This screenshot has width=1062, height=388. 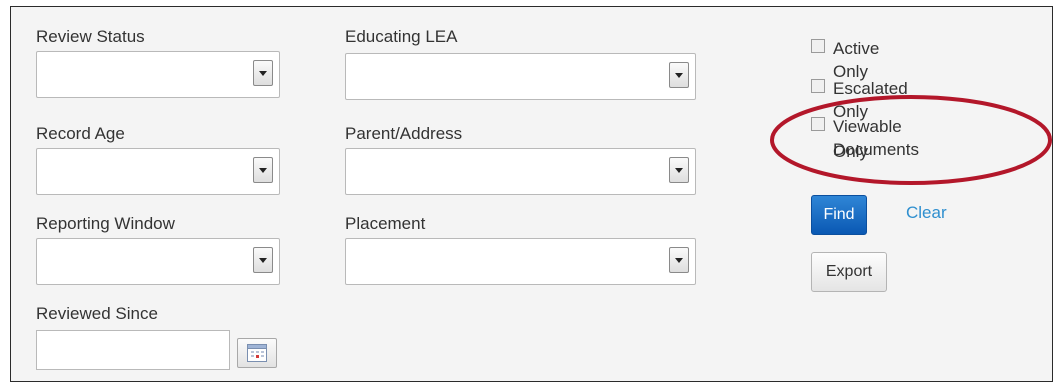 What do you see at coordinates (90, 36) in the screenshot?
I see `review-status-label: Review Status` at bounding box center [90, 36].